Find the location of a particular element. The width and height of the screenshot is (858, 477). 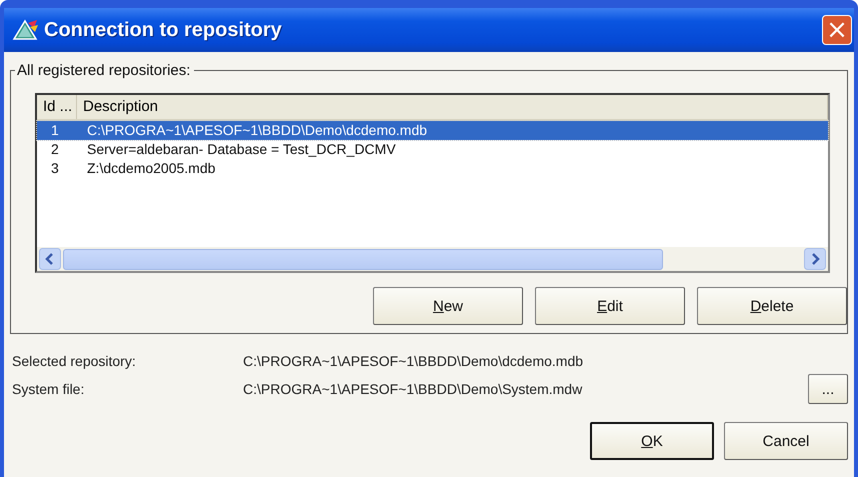

horizontal-scrollbar is located at coordinates (432, 259).